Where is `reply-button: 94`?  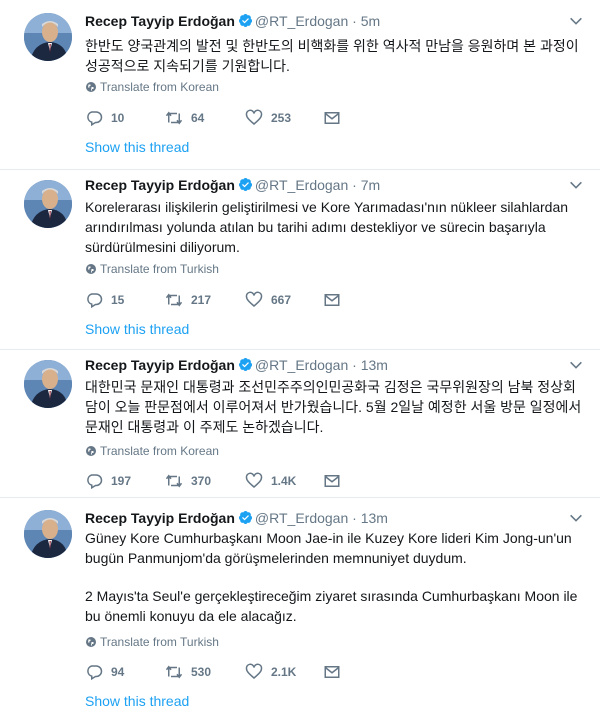
reply-button: 94 is located at coordinates (104, 672).